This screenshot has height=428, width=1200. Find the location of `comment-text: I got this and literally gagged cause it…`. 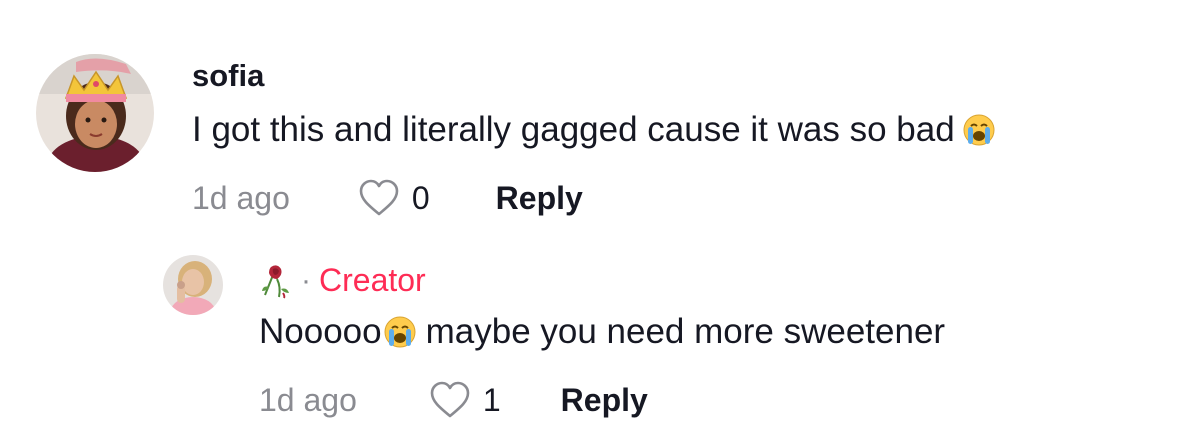

comment-text: I got this and literally gagged cause it… is located at coordinates (573, 129).